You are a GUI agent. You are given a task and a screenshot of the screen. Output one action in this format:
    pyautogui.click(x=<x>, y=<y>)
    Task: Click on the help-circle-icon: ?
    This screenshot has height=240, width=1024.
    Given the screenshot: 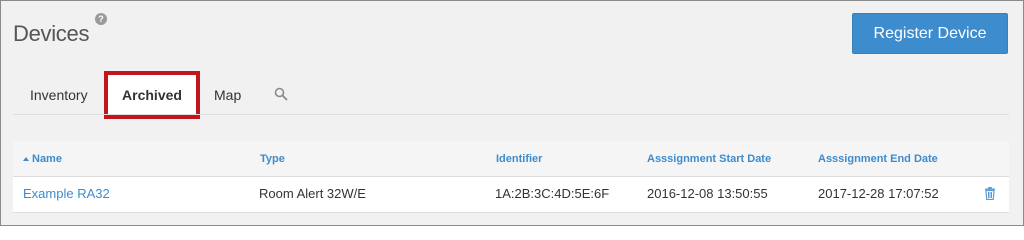 What is the action you would take?
    pyautogui.click(x=101, y=19)
    